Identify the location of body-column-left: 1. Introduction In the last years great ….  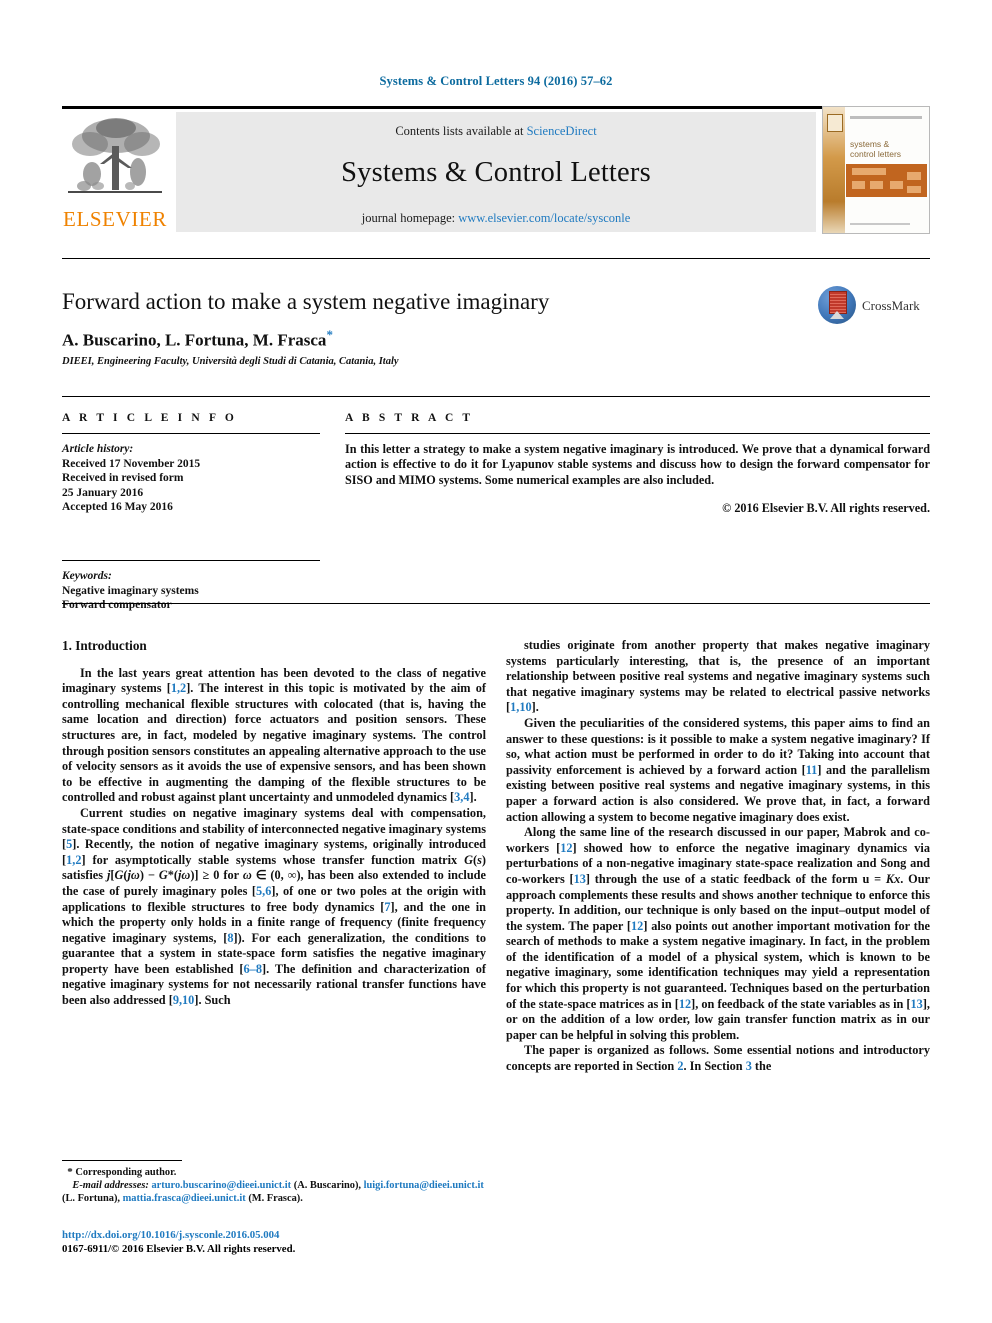
(274, 823).